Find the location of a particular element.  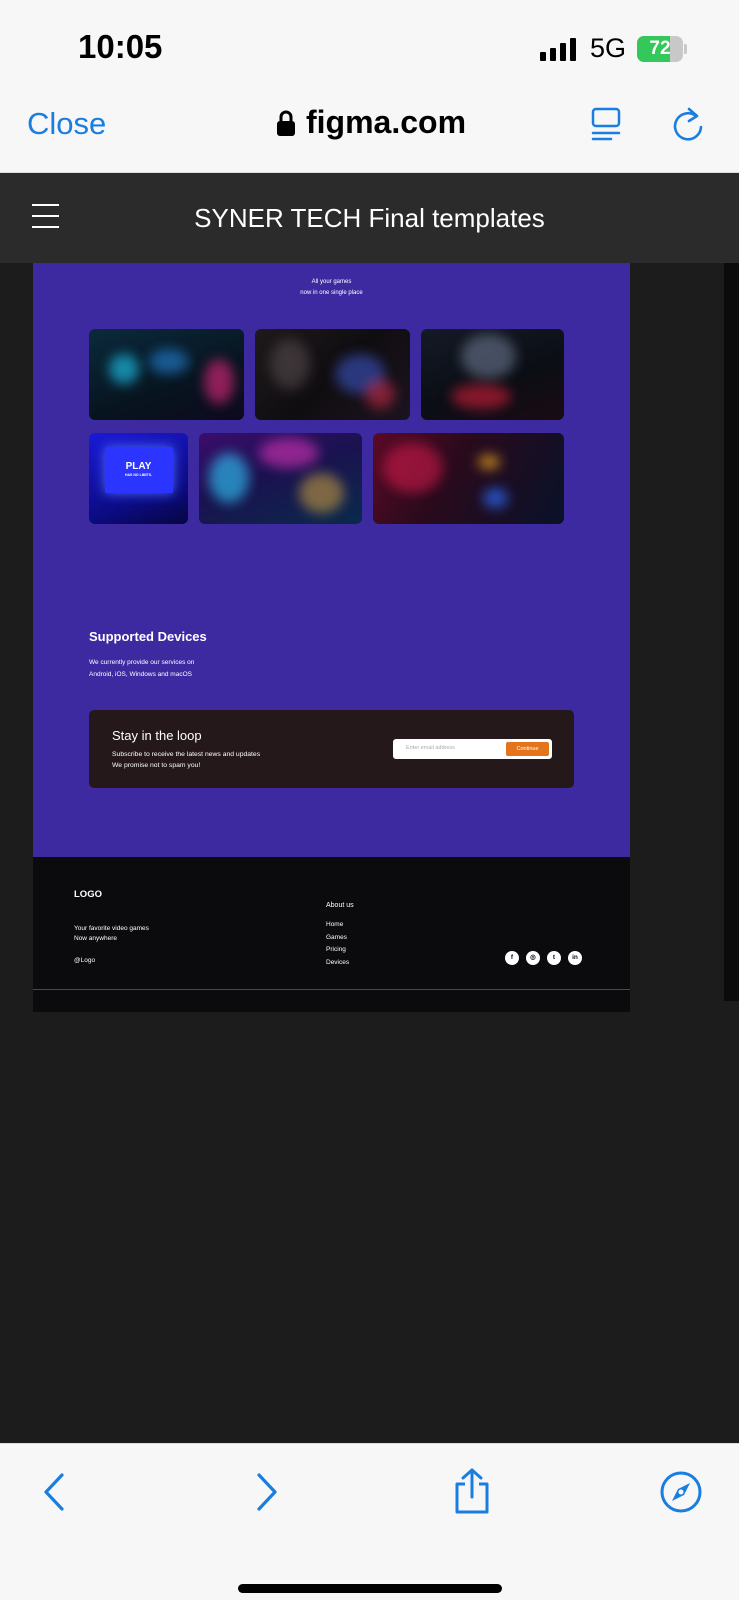

url-text: figma.com is located at coordinates (386, 122).